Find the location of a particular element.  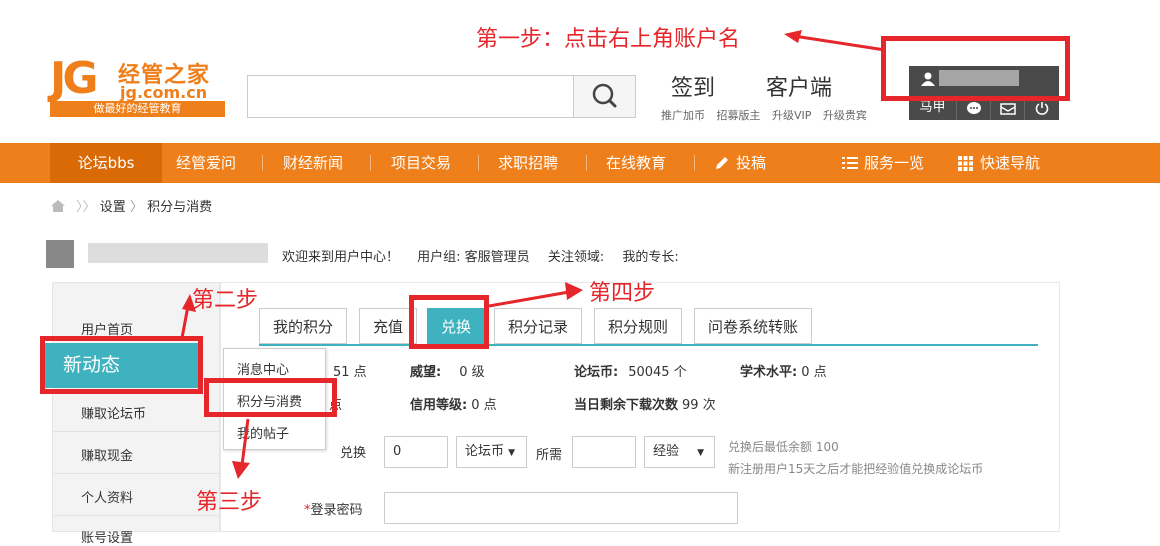

stat-label: 当日剩余下载次数 is located at coordinates (626, 405).